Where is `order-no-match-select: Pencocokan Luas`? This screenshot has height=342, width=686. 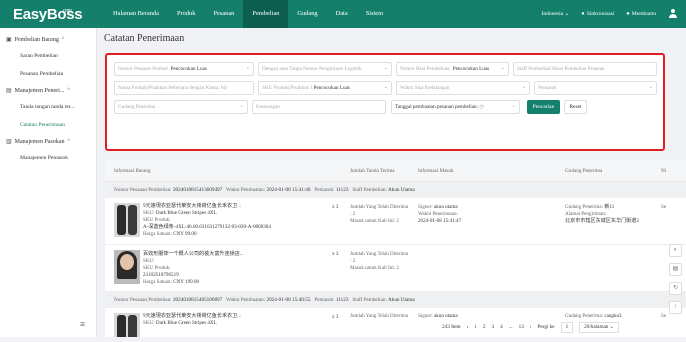
order-no-match-select: Pencocokan Luas is located at coordinates (188, 69).